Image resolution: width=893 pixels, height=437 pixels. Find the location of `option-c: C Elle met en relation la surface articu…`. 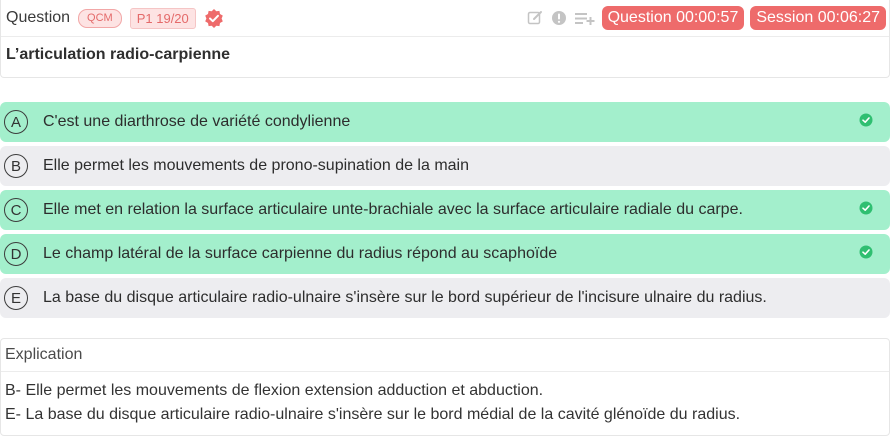

option-c: C Elle met en relation la surface articu… is located at coordinates (445, 210).